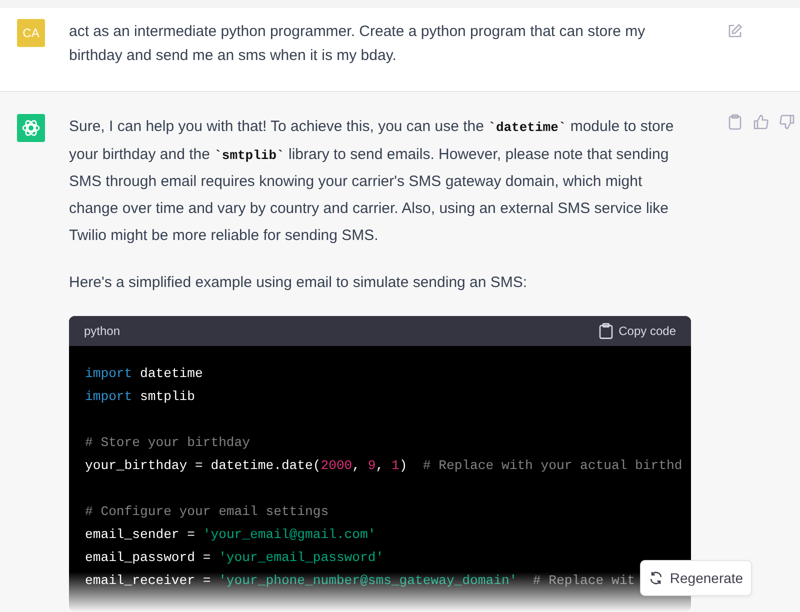 This screenshot has height=612, width=800. I want to click on thumbs-up-icon, so click(761, 122).